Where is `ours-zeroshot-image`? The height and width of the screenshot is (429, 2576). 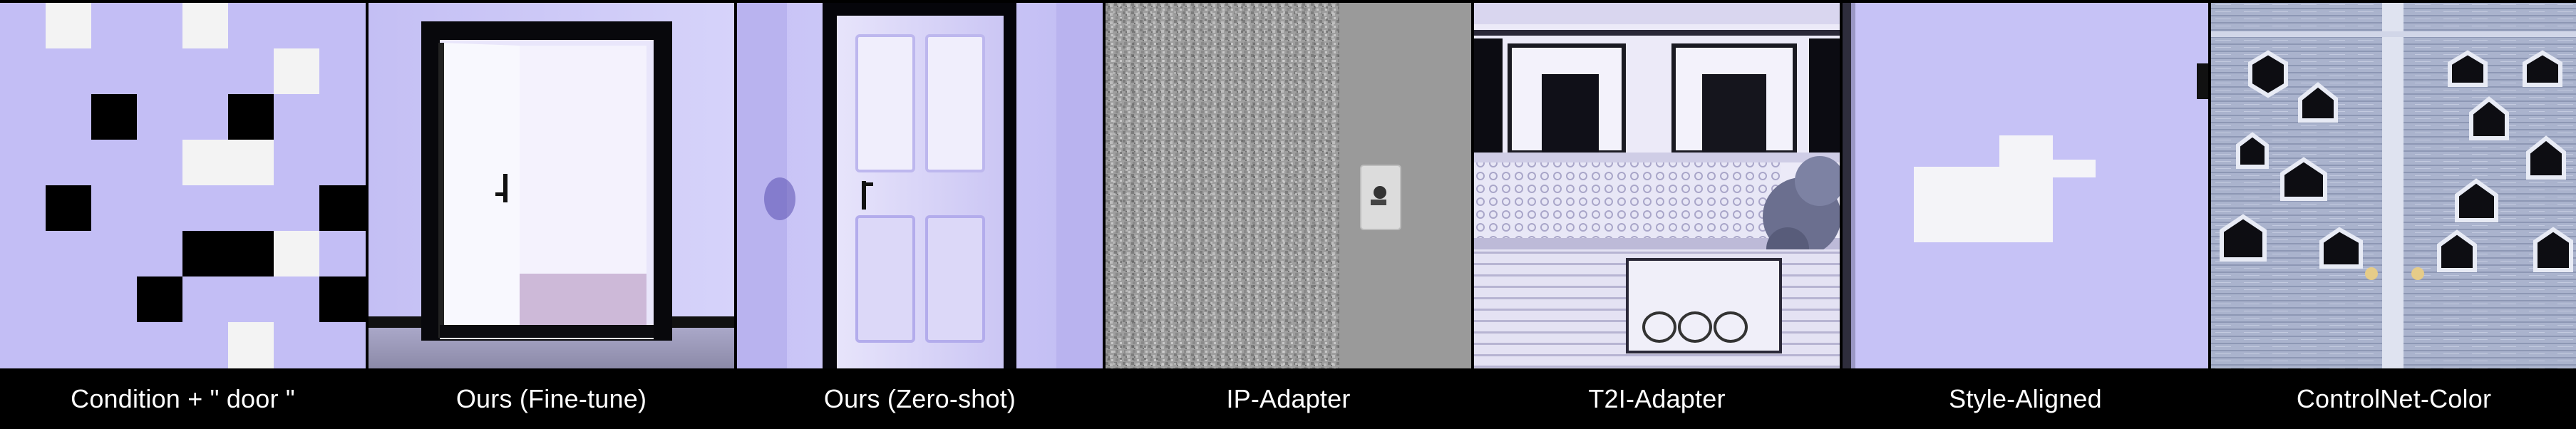
ours-zeroshot-image is located at coordinates (920, 185).